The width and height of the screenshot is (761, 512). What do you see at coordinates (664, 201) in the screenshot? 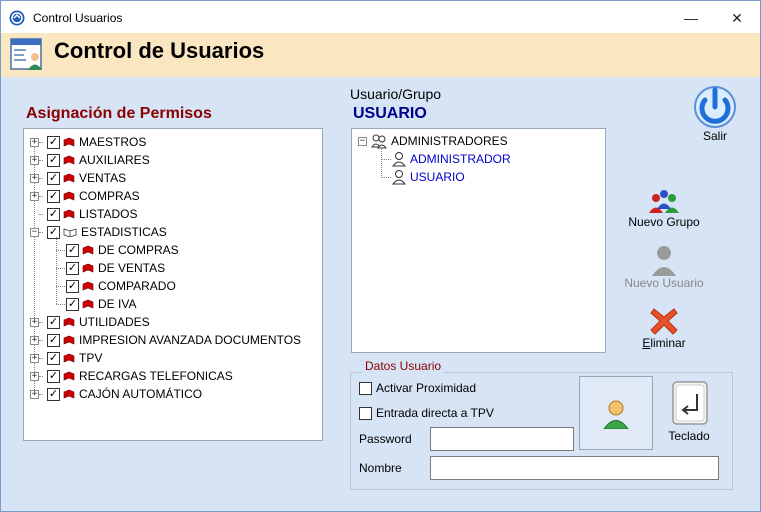
I see `new-group-icon` at bounding box center [664, 201].